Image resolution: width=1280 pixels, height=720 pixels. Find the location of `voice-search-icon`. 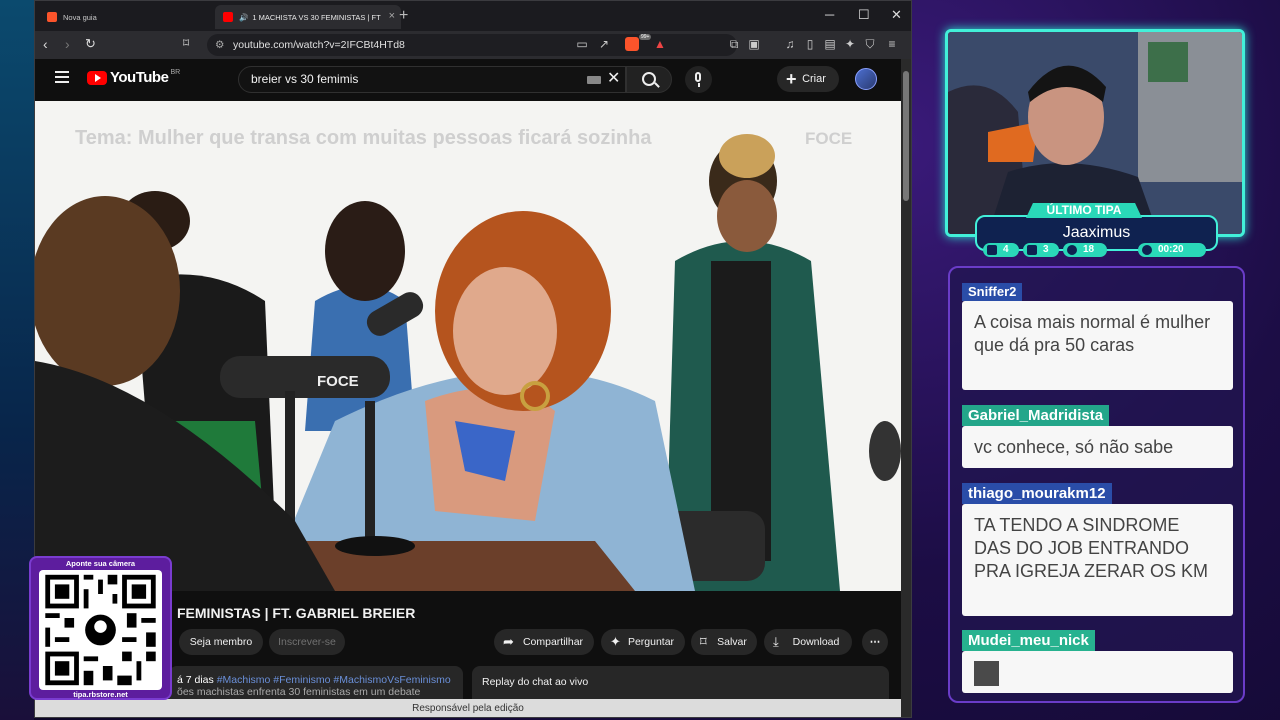

voice-search-icon is located at coordinates (698, 79).